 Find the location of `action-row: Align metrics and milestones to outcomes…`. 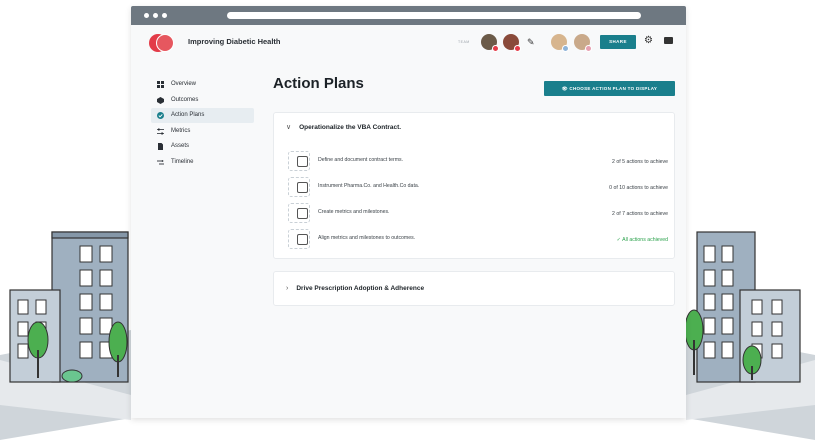

action-row: Align metrics and milestones to outcomes… is located at coordinates (478, 239).